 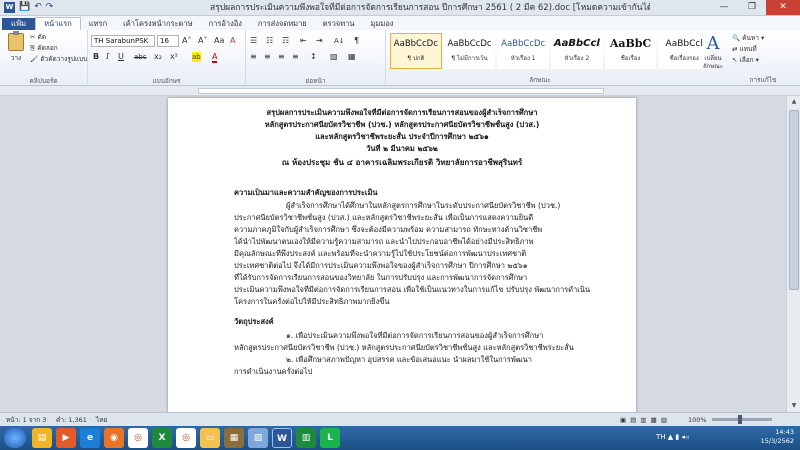 What do you see at coordinates (777, 437) in the screenshot?
I see `clock: 14:43 15/3/2562` at bounding box center [777, 437].